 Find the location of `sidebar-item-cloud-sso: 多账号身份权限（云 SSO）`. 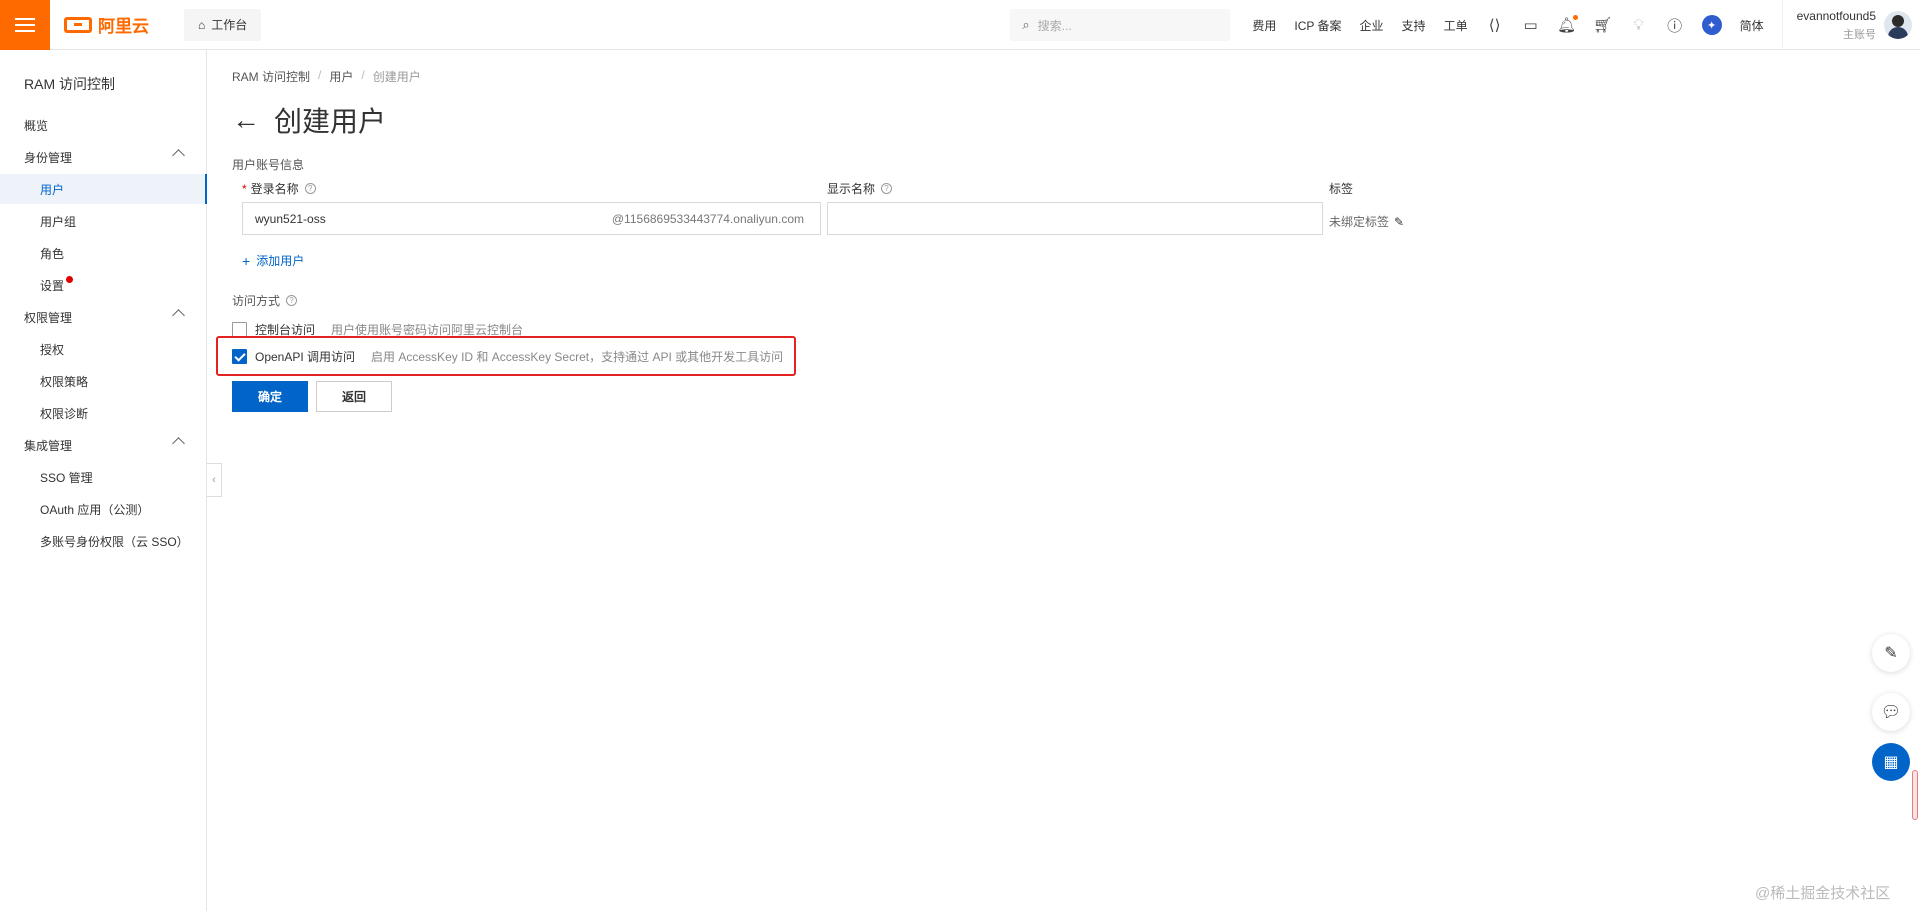

sidebar-item-cloud-sso: 多账号身份权限（云 SSO） is located at coordinates (103, 541).